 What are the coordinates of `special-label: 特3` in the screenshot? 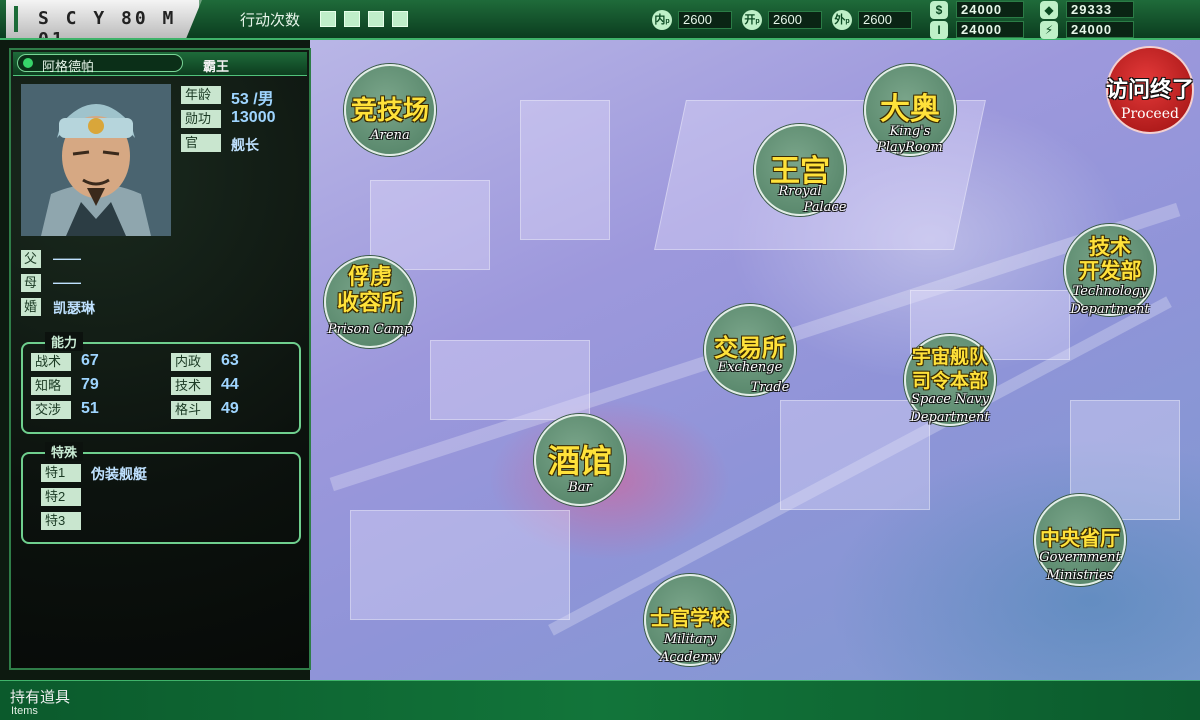 It's located at (61, 521).